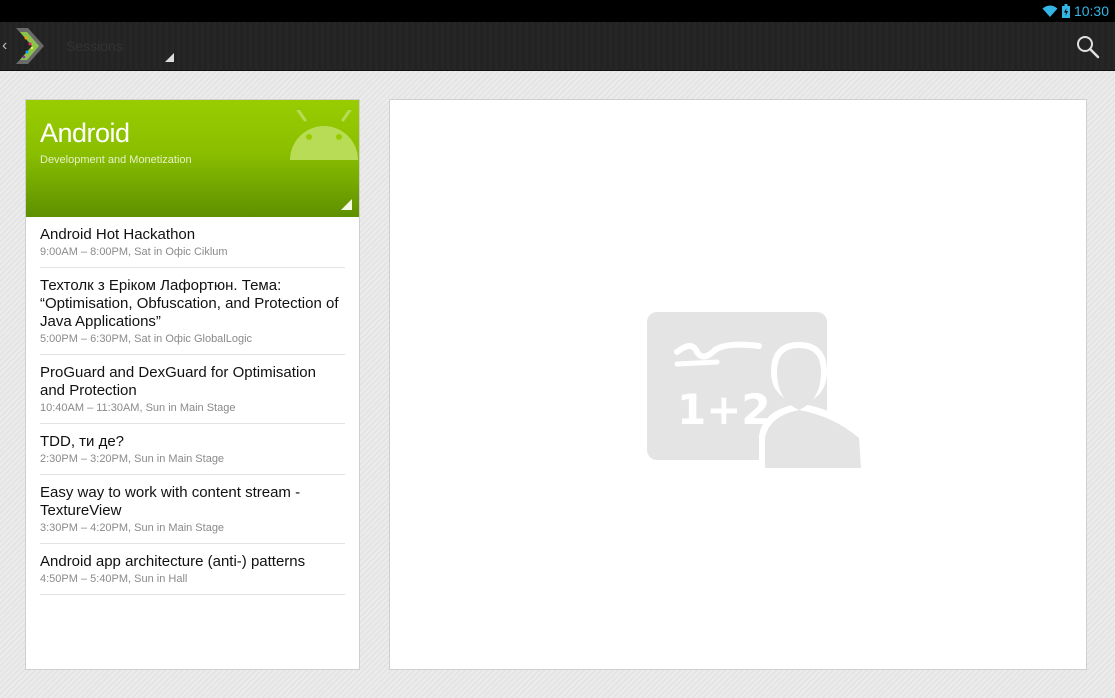 The width and height of the screenshot is (1115, 698). What do you see at coordinates (82, 441) in the screenshot?
I see `session-title: TDD, ти де?` at bounding box center [82, 441].